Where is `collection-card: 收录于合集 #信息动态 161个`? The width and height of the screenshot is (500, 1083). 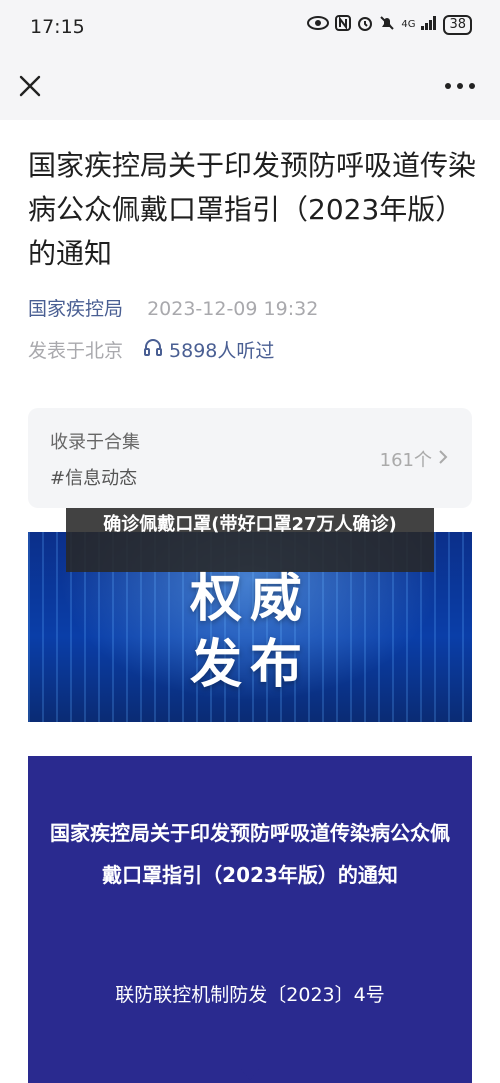
collection-card: 收录于合集 #信息动态 161个 is located at coordinates (250, 458).